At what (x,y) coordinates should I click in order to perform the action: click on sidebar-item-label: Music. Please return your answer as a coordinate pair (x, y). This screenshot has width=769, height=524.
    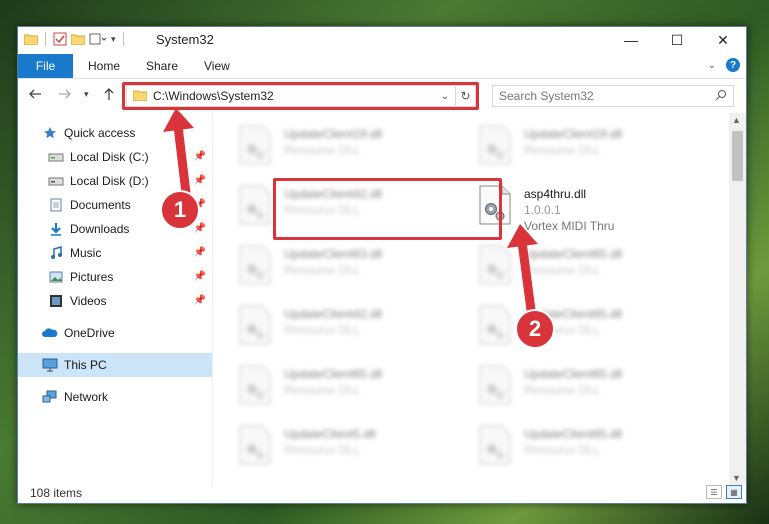
    Looking at the image, I should click on (86, 253).